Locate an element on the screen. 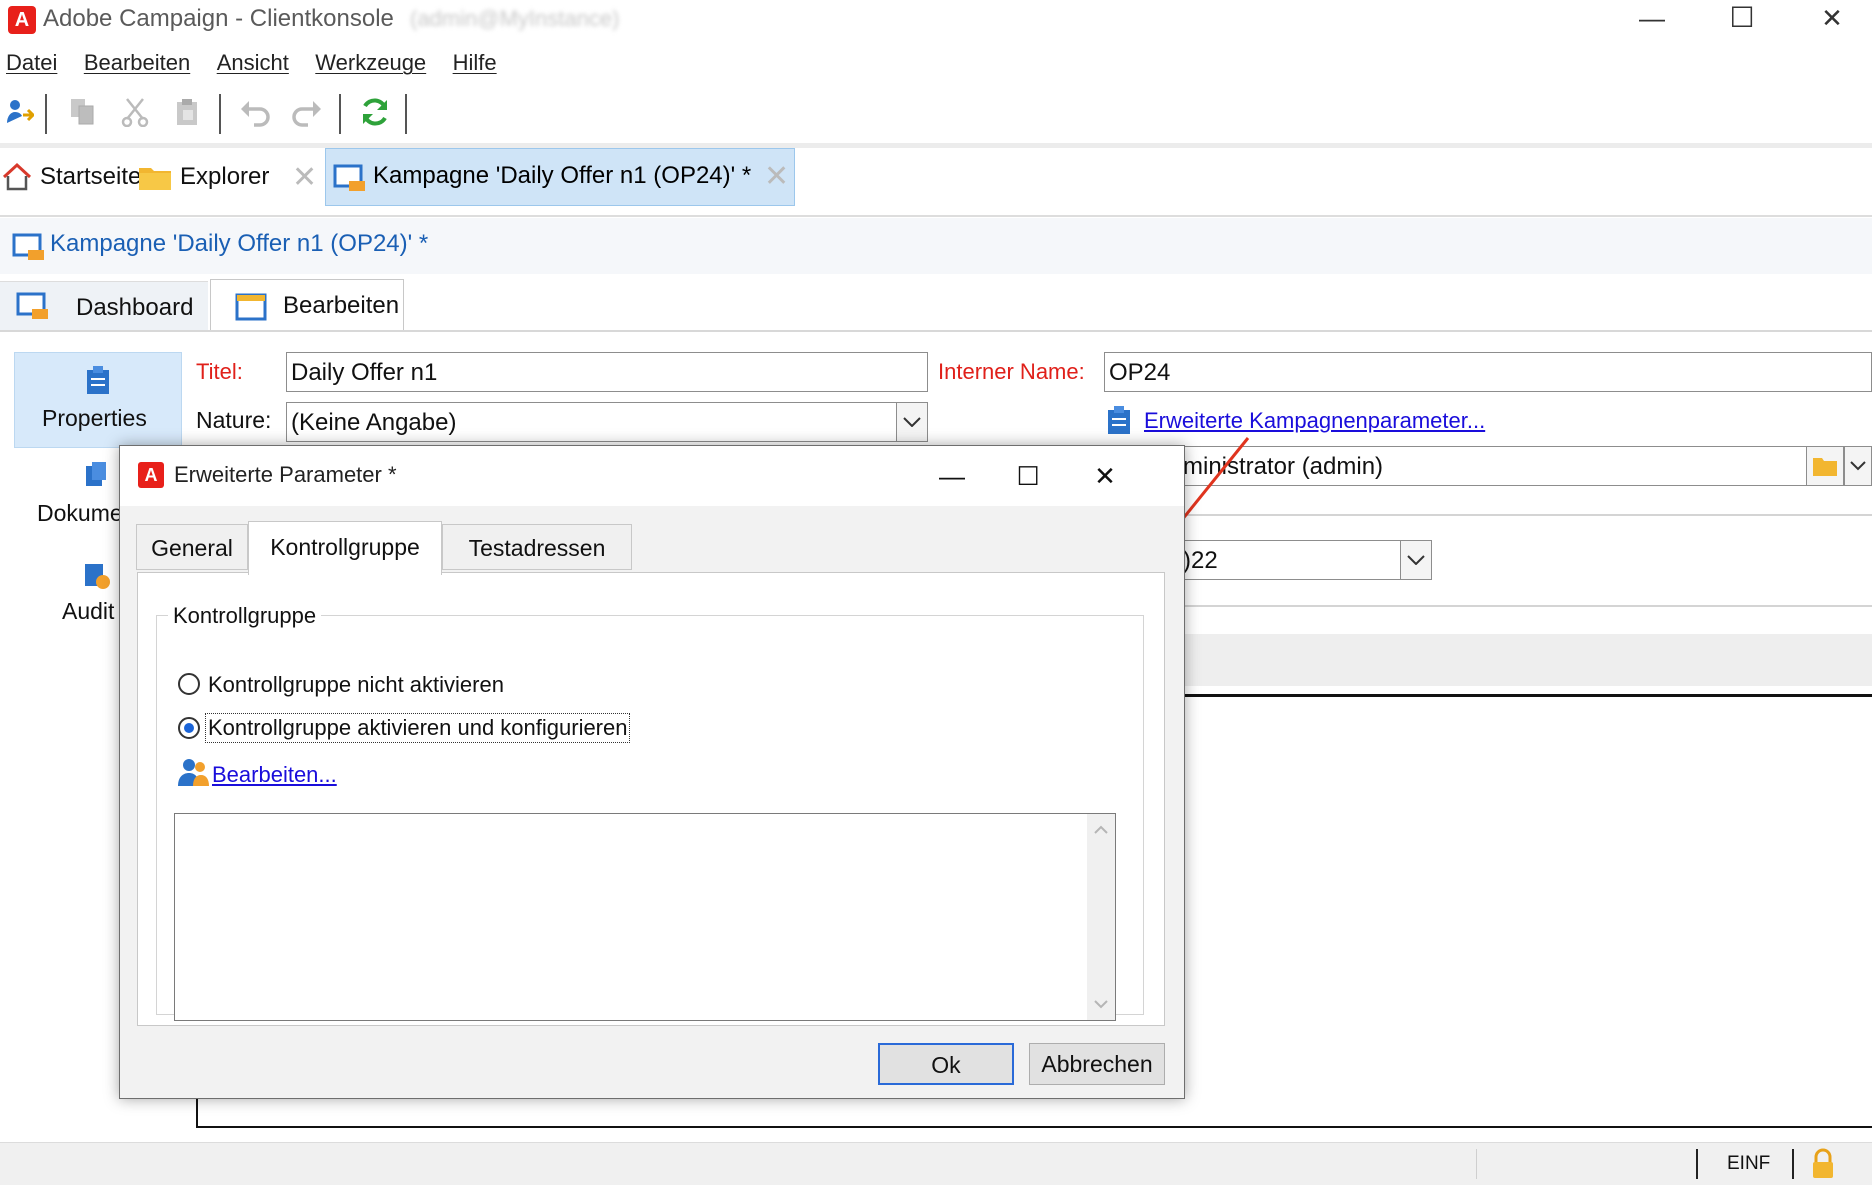 Image resolution: width=1872 pixels, height=1185 pixels. dialog-title: Erweiterte Parameter * is located at coordinates (285, 474).